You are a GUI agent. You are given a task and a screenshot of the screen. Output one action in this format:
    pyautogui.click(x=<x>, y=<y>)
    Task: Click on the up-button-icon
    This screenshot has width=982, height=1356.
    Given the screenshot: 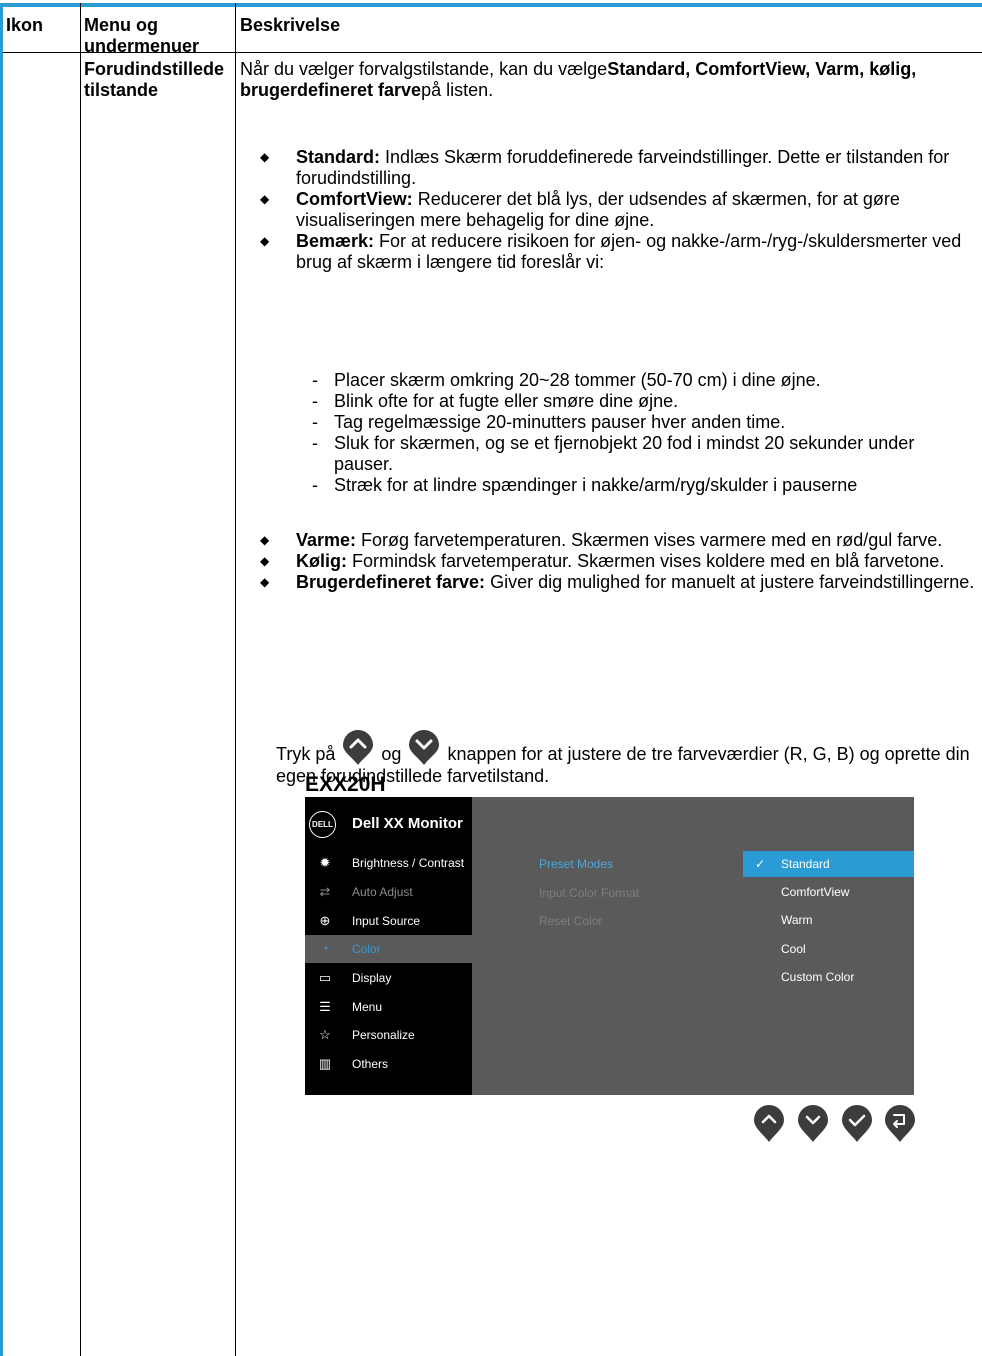 What is the action you would take?
    pyautogui.click(x=358, y=747)
    